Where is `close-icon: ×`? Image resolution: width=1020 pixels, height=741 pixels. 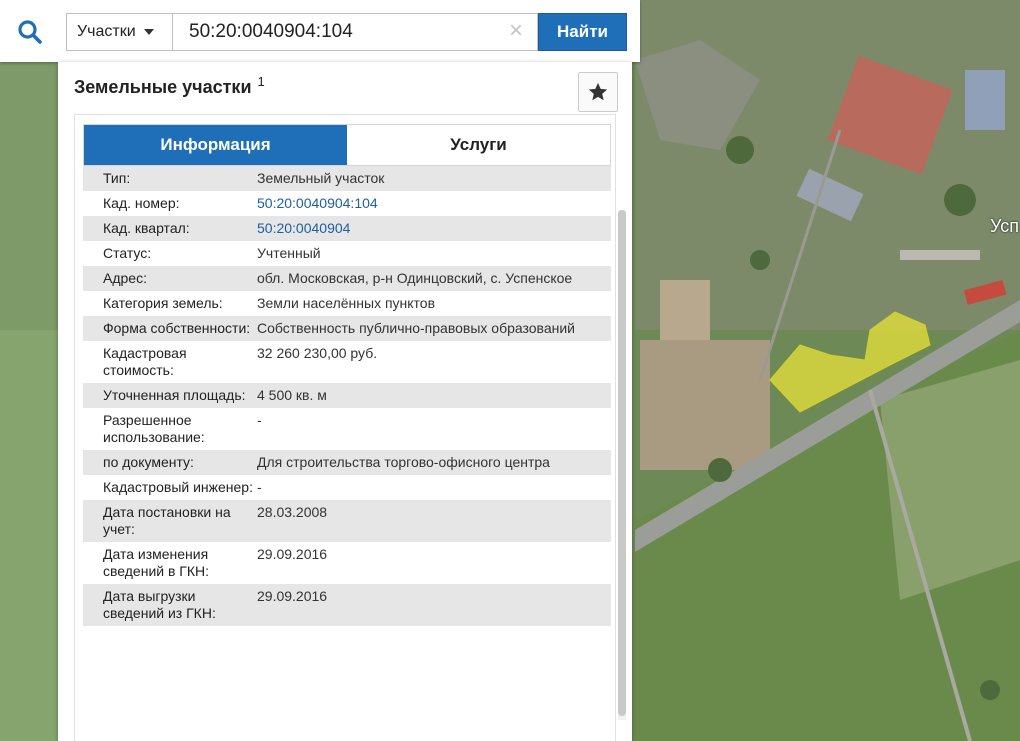 close-icon: × is located at coordinates (516, 31).